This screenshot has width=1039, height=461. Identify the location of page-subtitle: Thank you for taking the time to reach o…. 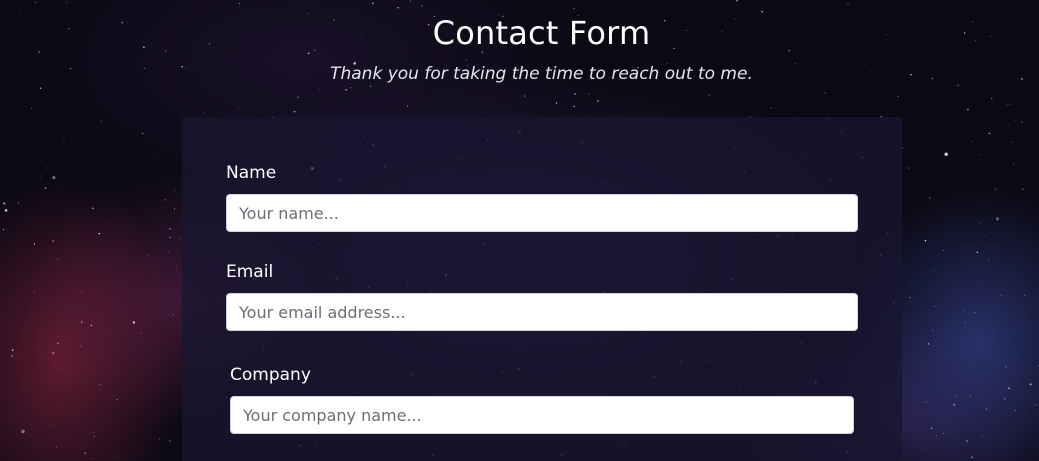
(541, 74).